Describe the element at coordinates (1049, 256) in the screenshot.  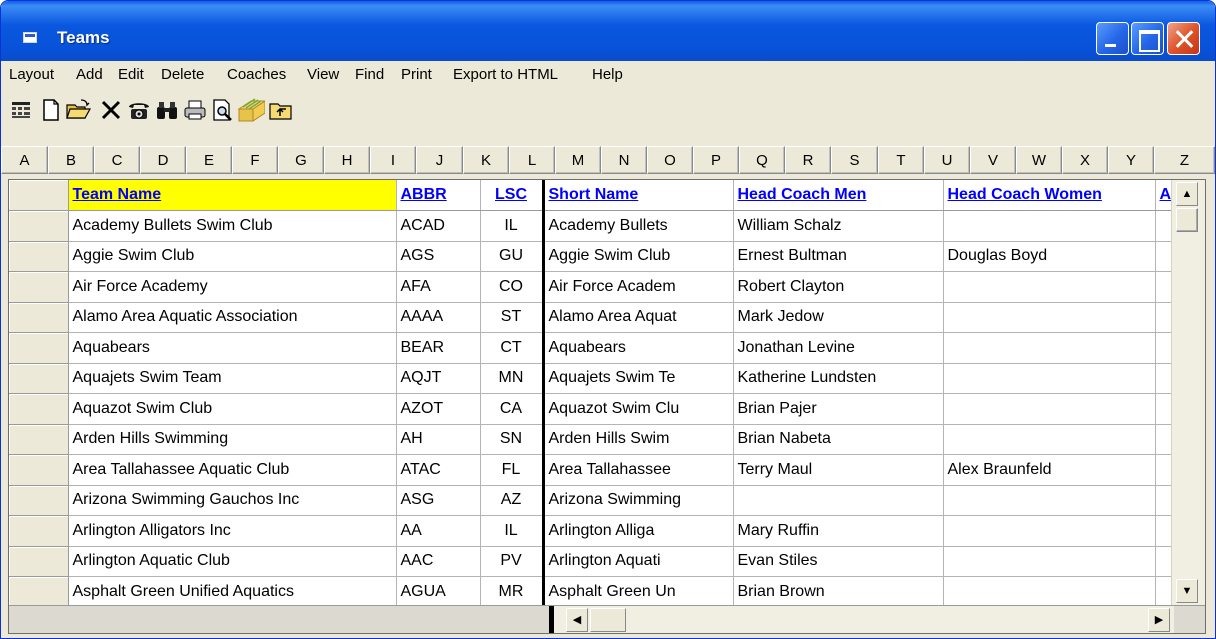
I see `head-coach-women-cell: Douglas Boyd` at that location.